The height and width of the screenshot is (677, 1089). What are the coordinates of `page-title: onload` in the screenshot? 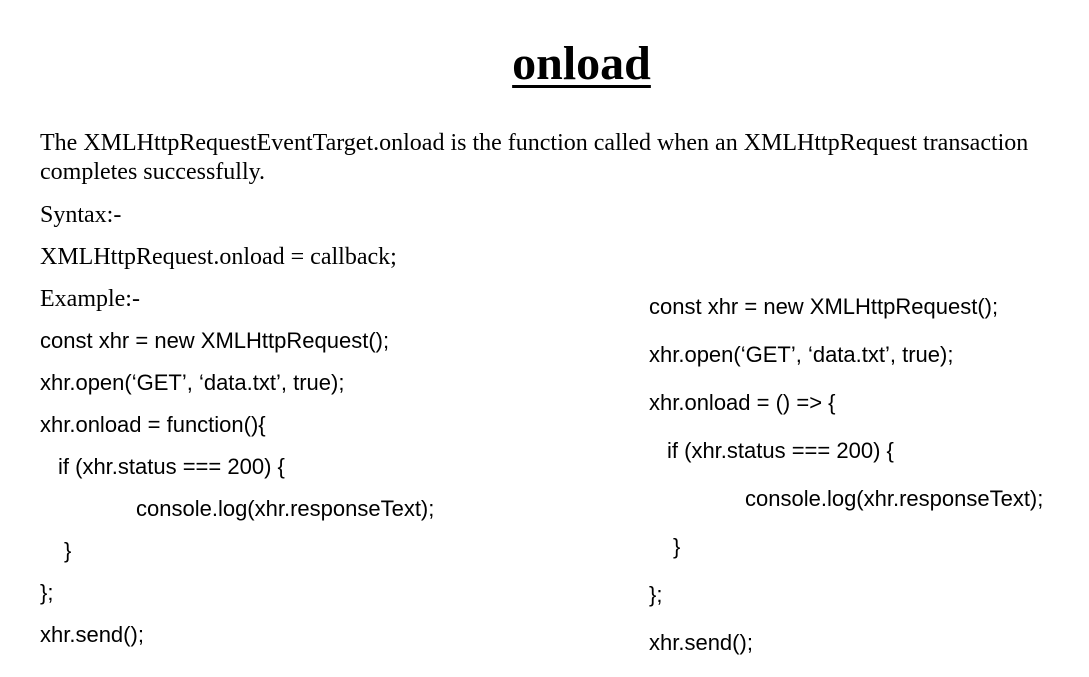 It's located at (581, 63).